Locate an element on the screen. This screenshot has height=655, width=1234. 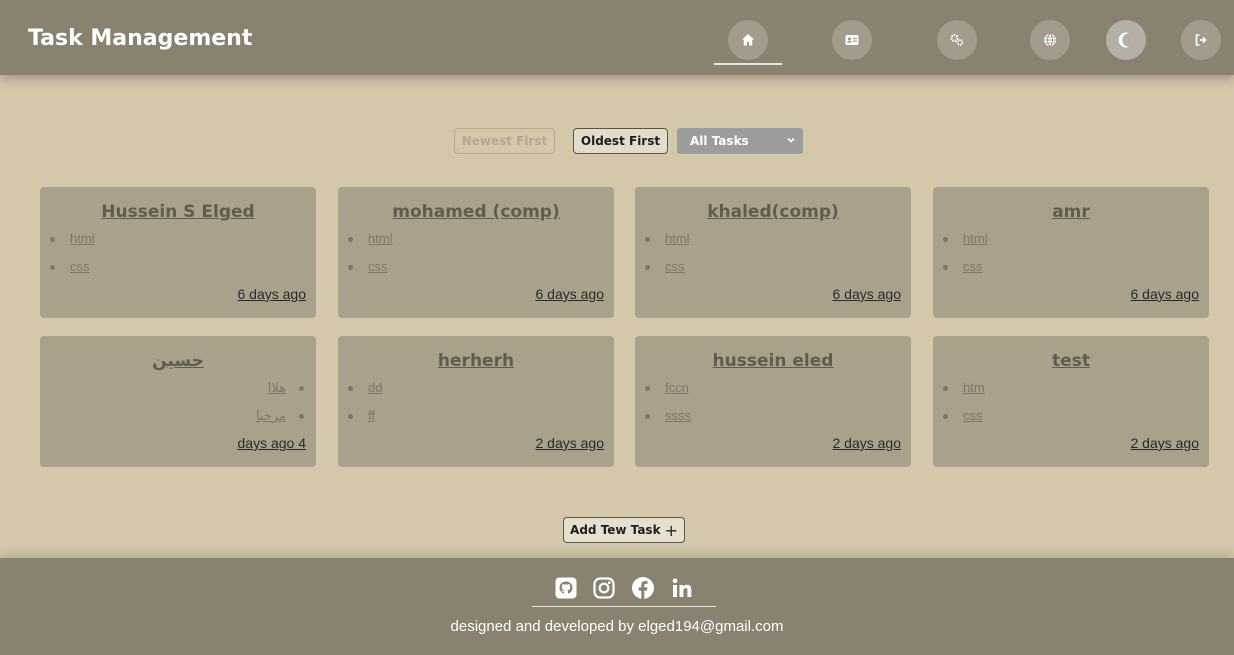
task-items-list: هلاا مرحبا is located at coordinates (281, 408).